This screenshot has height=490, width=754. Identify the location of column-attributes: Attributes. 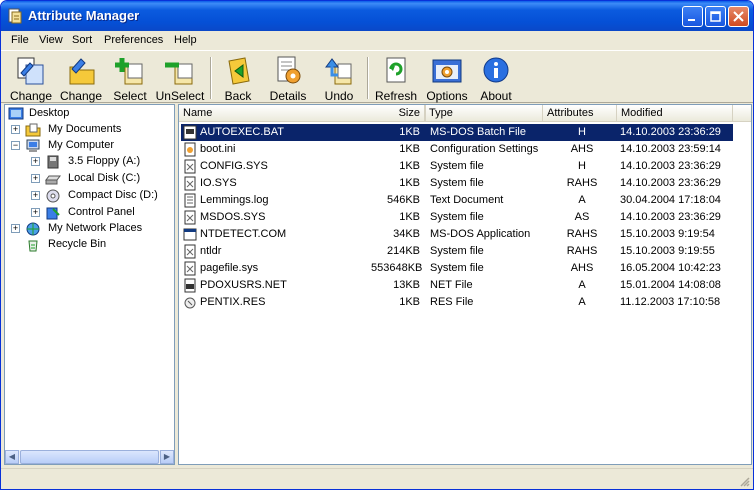
(580, 113).